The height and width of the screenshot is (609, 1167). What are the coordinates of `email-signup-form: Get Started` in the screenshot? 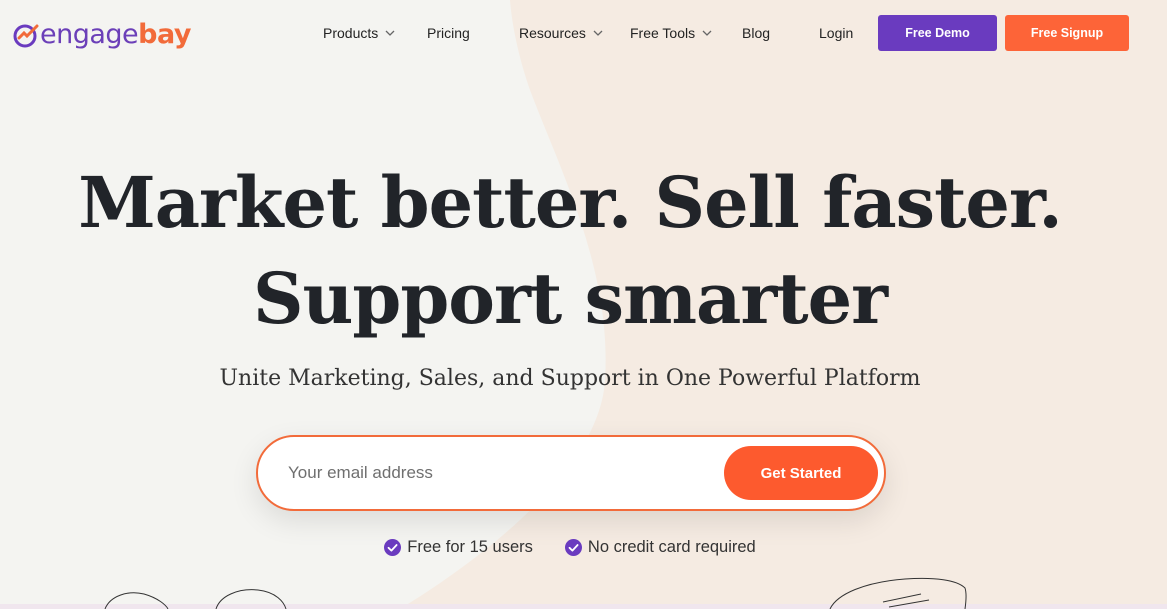 It's located at (571, 473).